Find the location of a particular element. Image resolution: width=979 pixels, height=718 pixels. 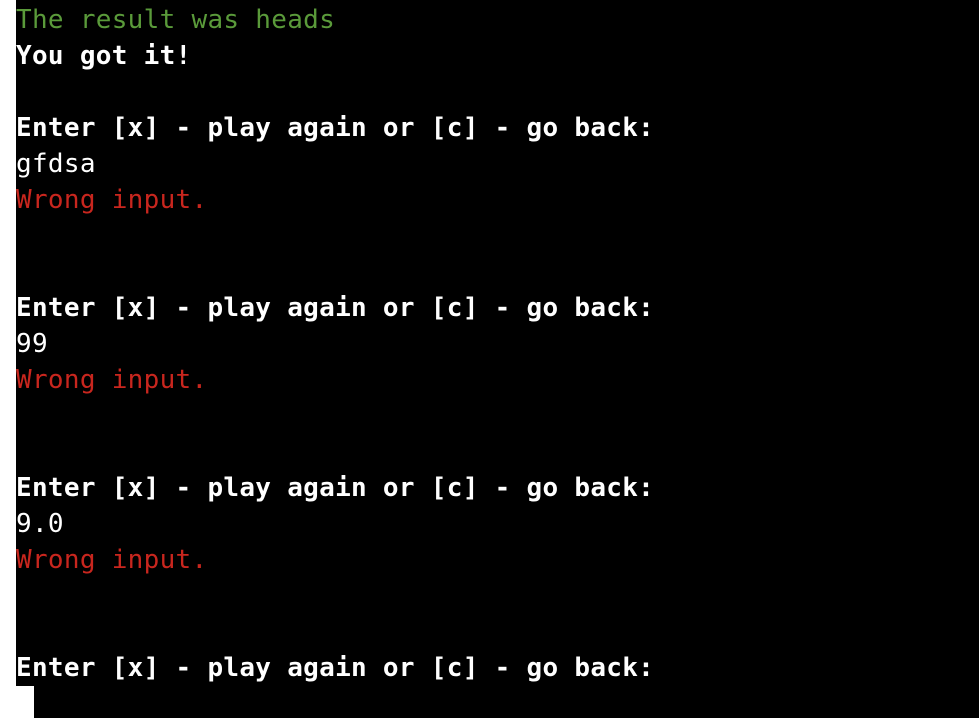

user-input-line: gfdsa is located at coordinates (56, 164).